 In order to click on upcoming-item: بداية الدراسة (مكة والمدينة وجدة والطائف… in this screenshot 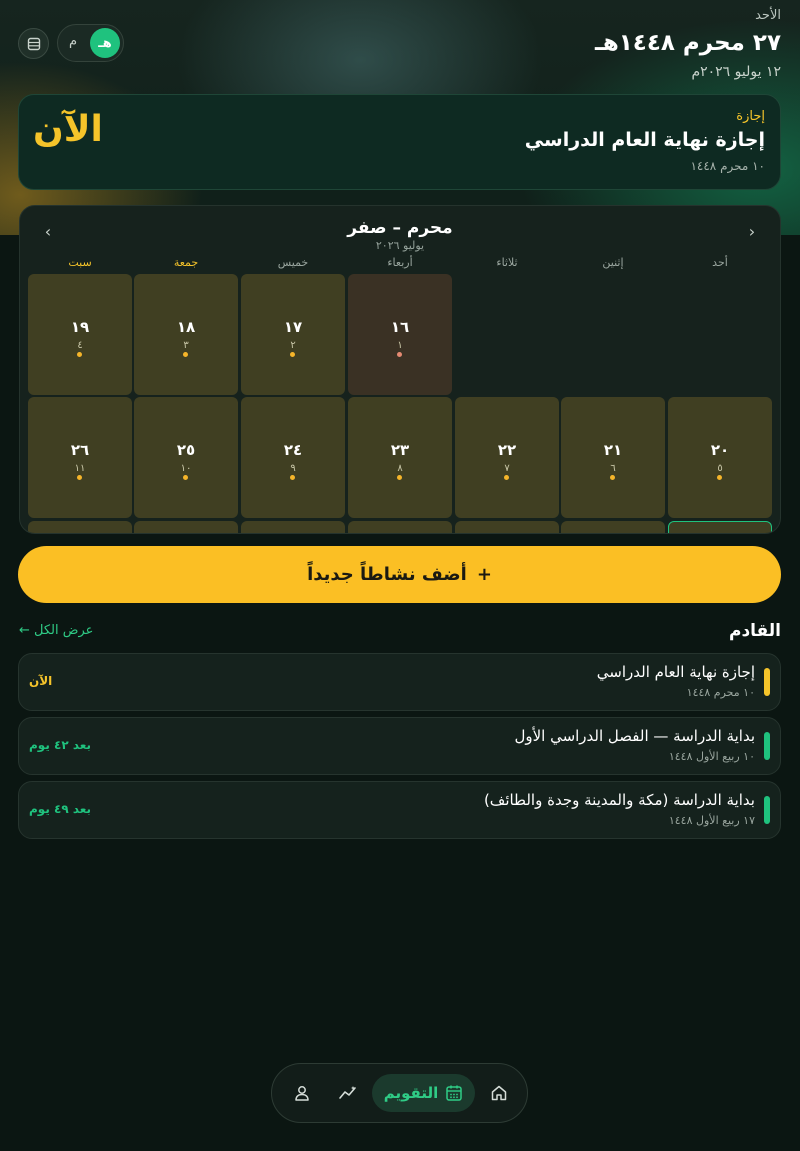, I will do `click(399, 810)`.